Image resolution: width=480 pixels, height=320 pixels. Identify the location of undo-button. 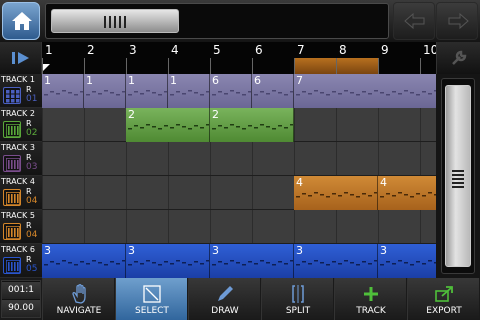
(414, 21).